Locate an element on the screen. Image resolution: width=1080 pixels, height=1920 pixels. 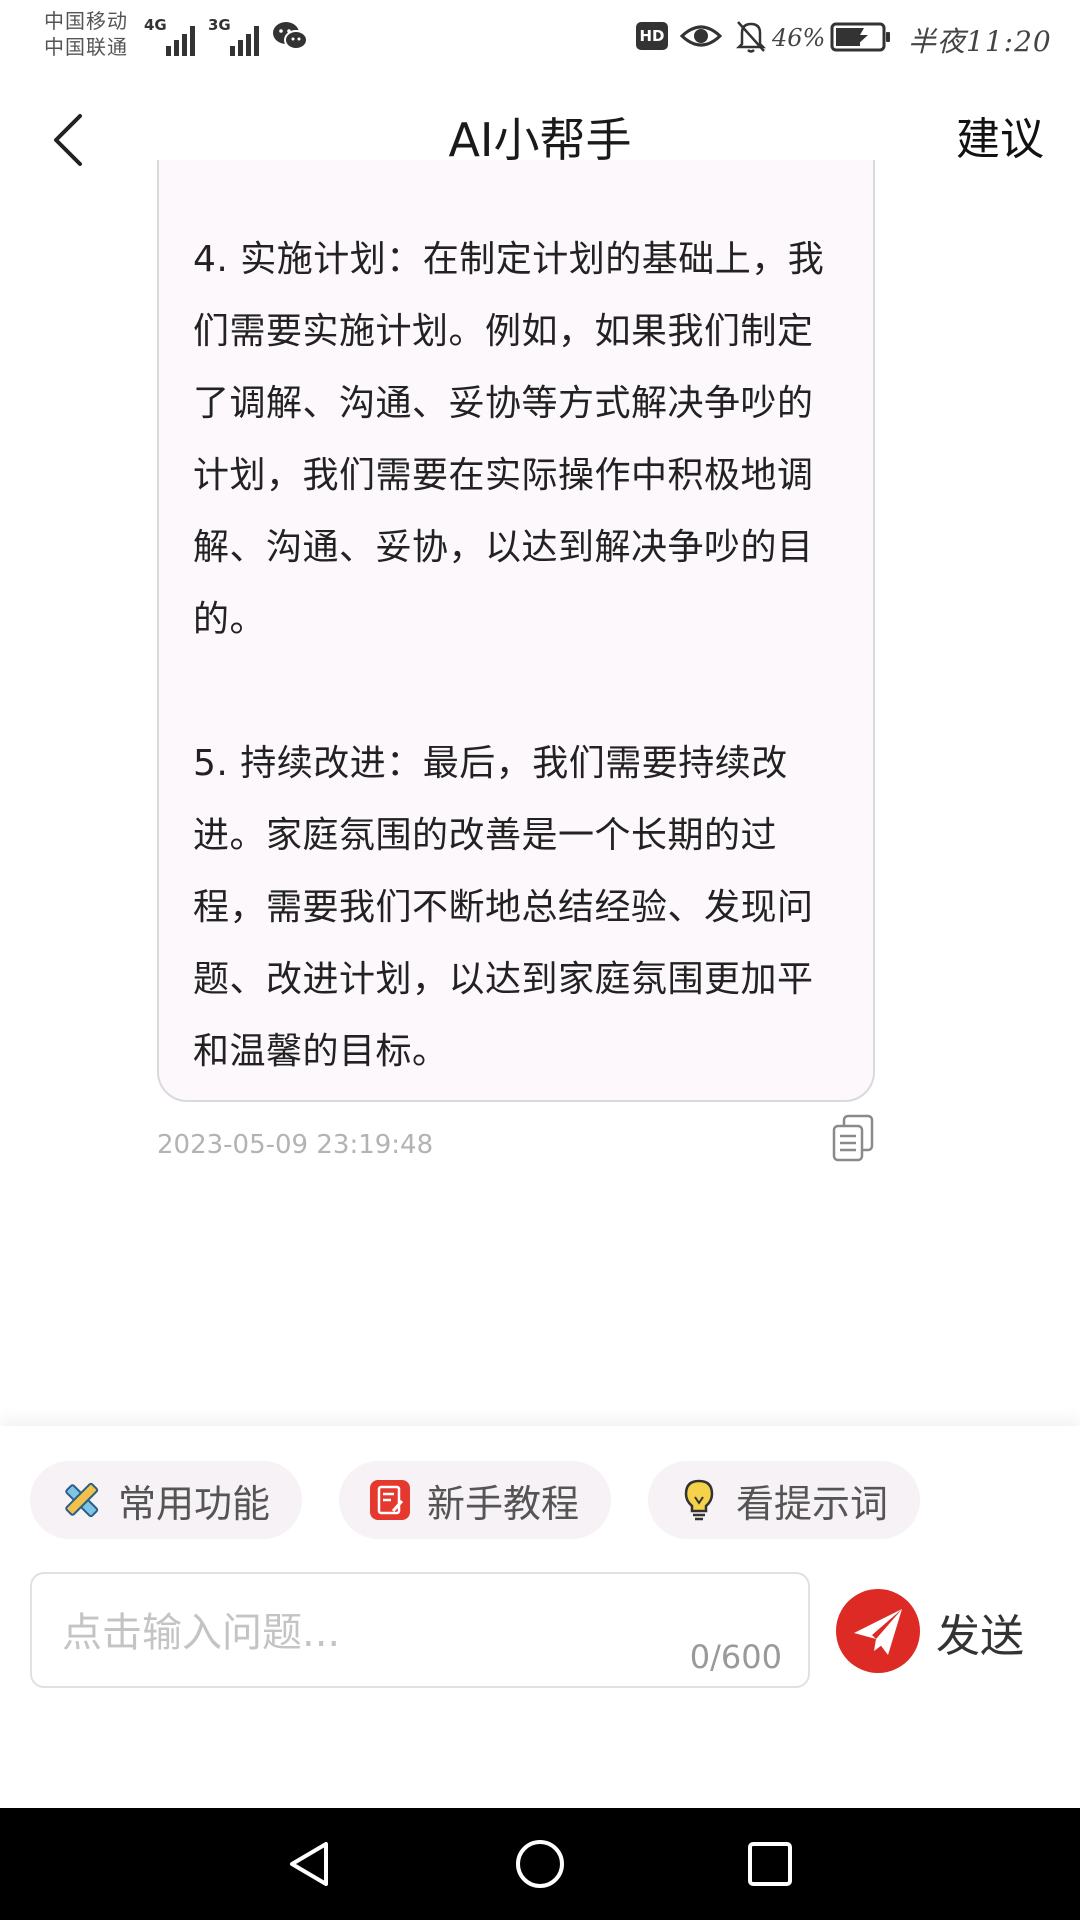
wechat-icon is located at coordinates (290, 36).